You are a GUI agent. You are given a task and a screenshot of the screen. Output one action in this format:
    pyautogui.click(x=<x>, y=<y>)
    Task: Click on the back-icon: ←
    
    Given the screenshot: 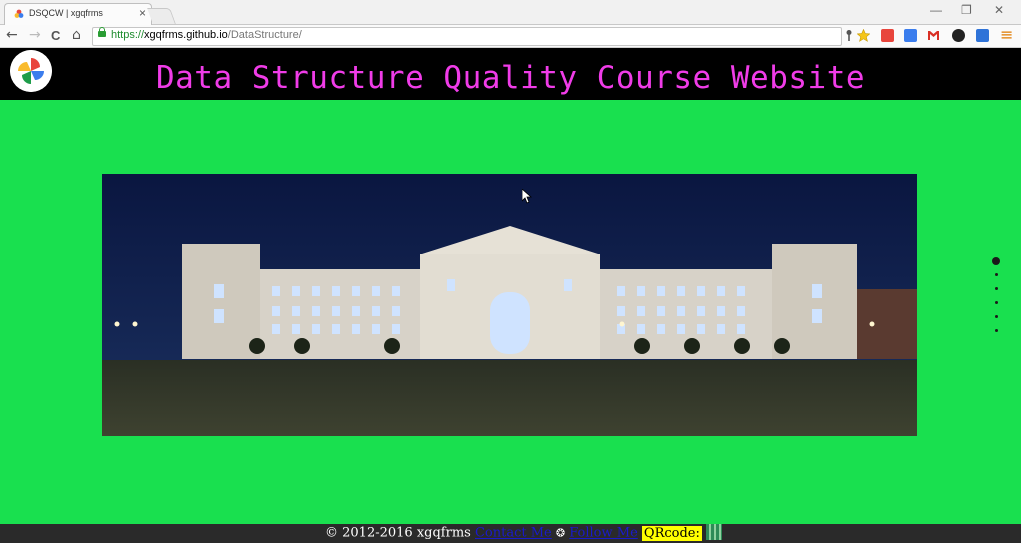 What is the action you would take?
    pyautogui.click(x=12, y=35)
    